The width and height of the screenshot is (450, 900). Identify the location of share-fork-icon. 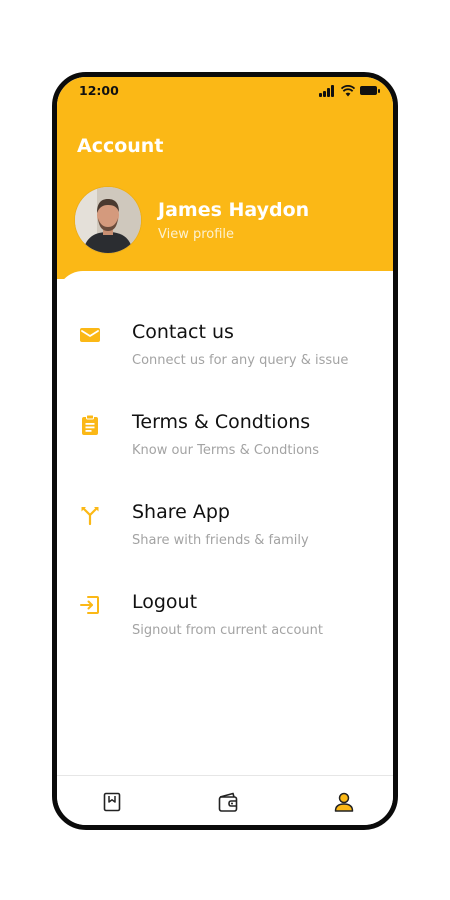
(90, 516).